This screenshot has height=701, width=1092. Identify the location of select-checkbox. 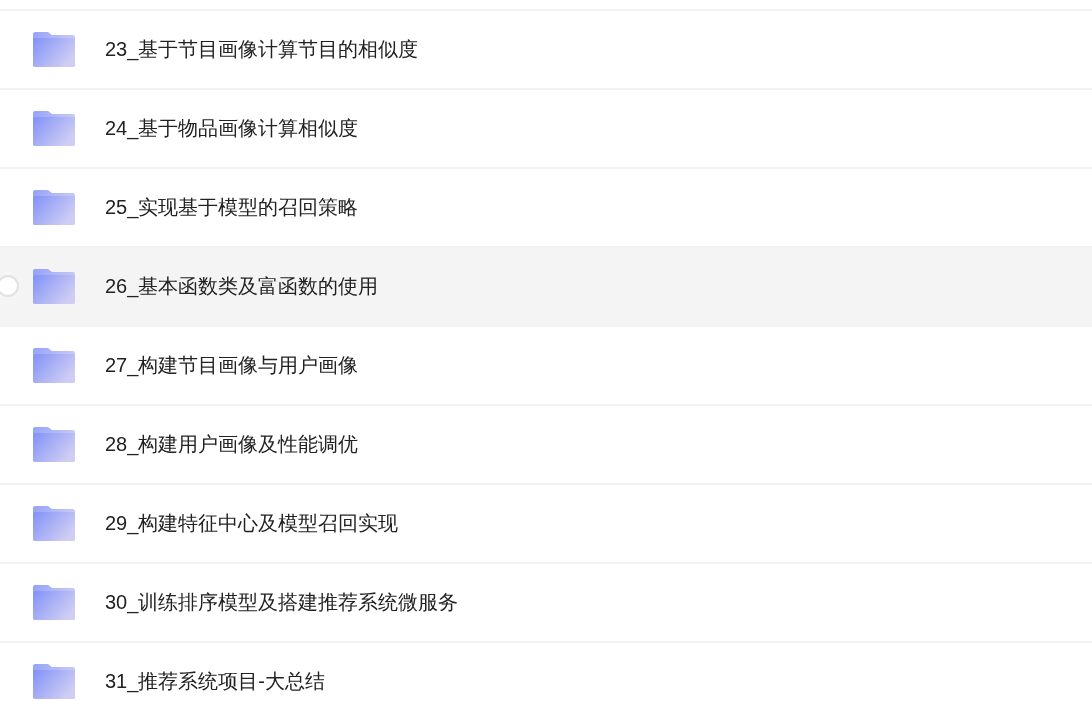
(9, 286).